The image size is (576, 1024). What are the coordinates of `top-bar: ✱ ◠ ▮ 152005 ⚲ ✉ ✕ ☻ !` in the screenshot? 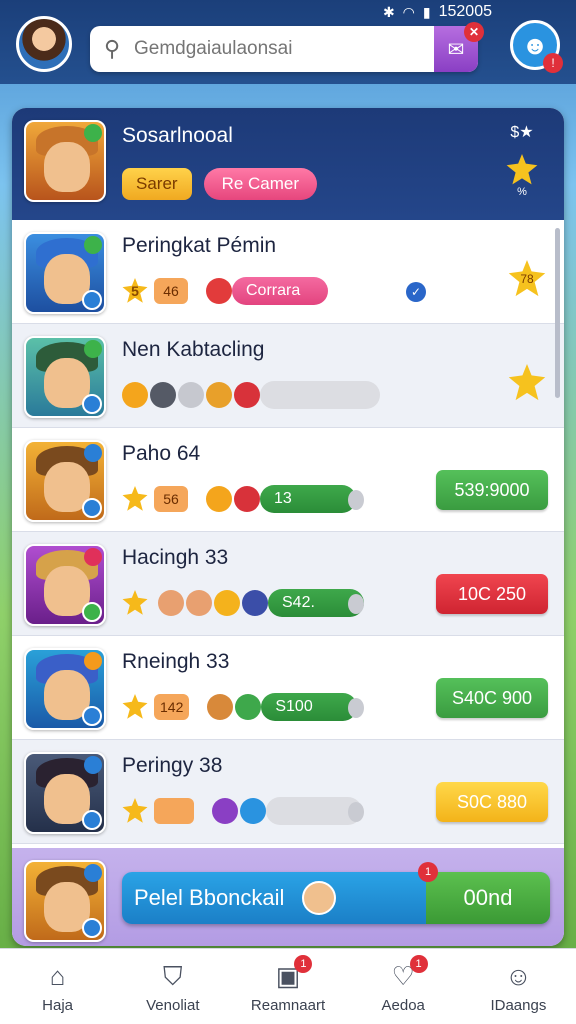 It's located at (288, 42).